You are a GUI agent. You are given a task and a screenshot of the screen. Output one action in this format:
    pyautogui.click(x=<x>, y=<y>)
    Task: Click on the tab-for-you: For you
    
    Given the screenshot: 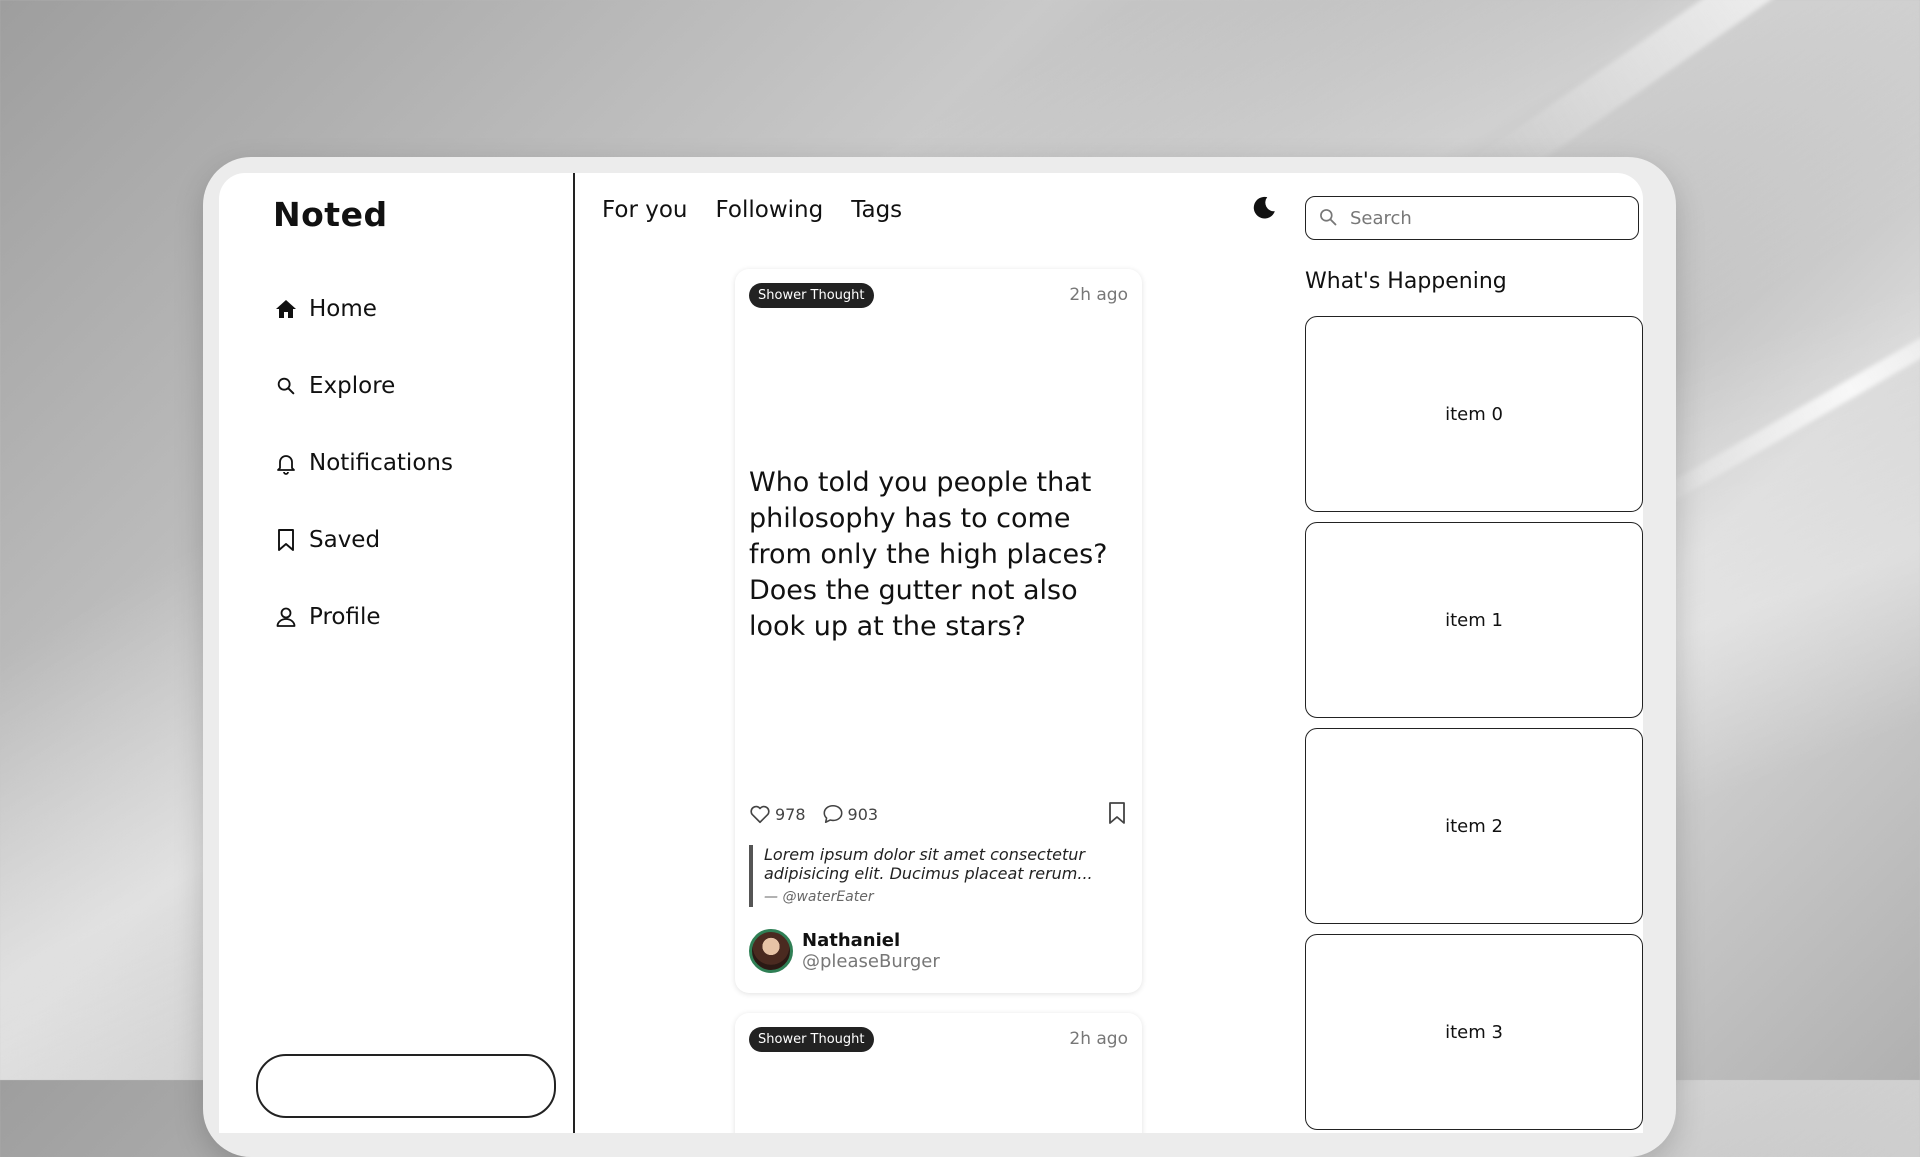 What is the action you would take?
    pyautogui.click(x=645, y=210)
    